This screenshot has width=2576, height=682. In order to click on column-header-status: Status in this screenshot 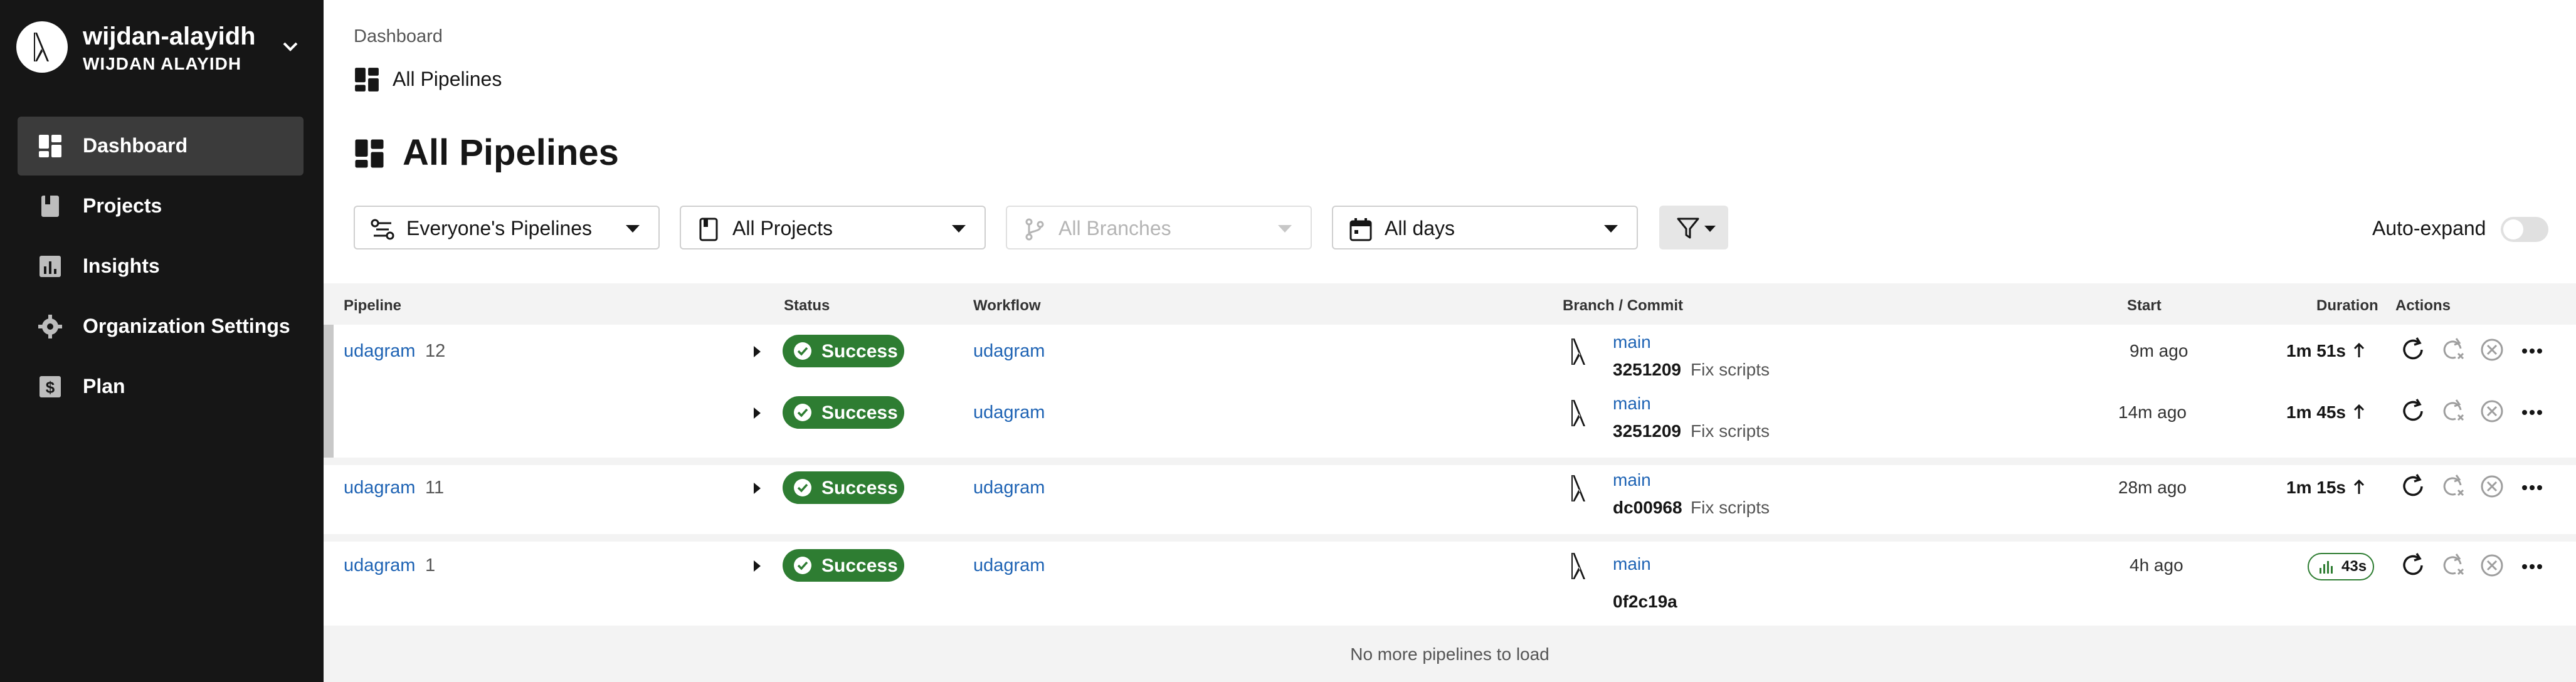, I will do `click(807, 305)`.